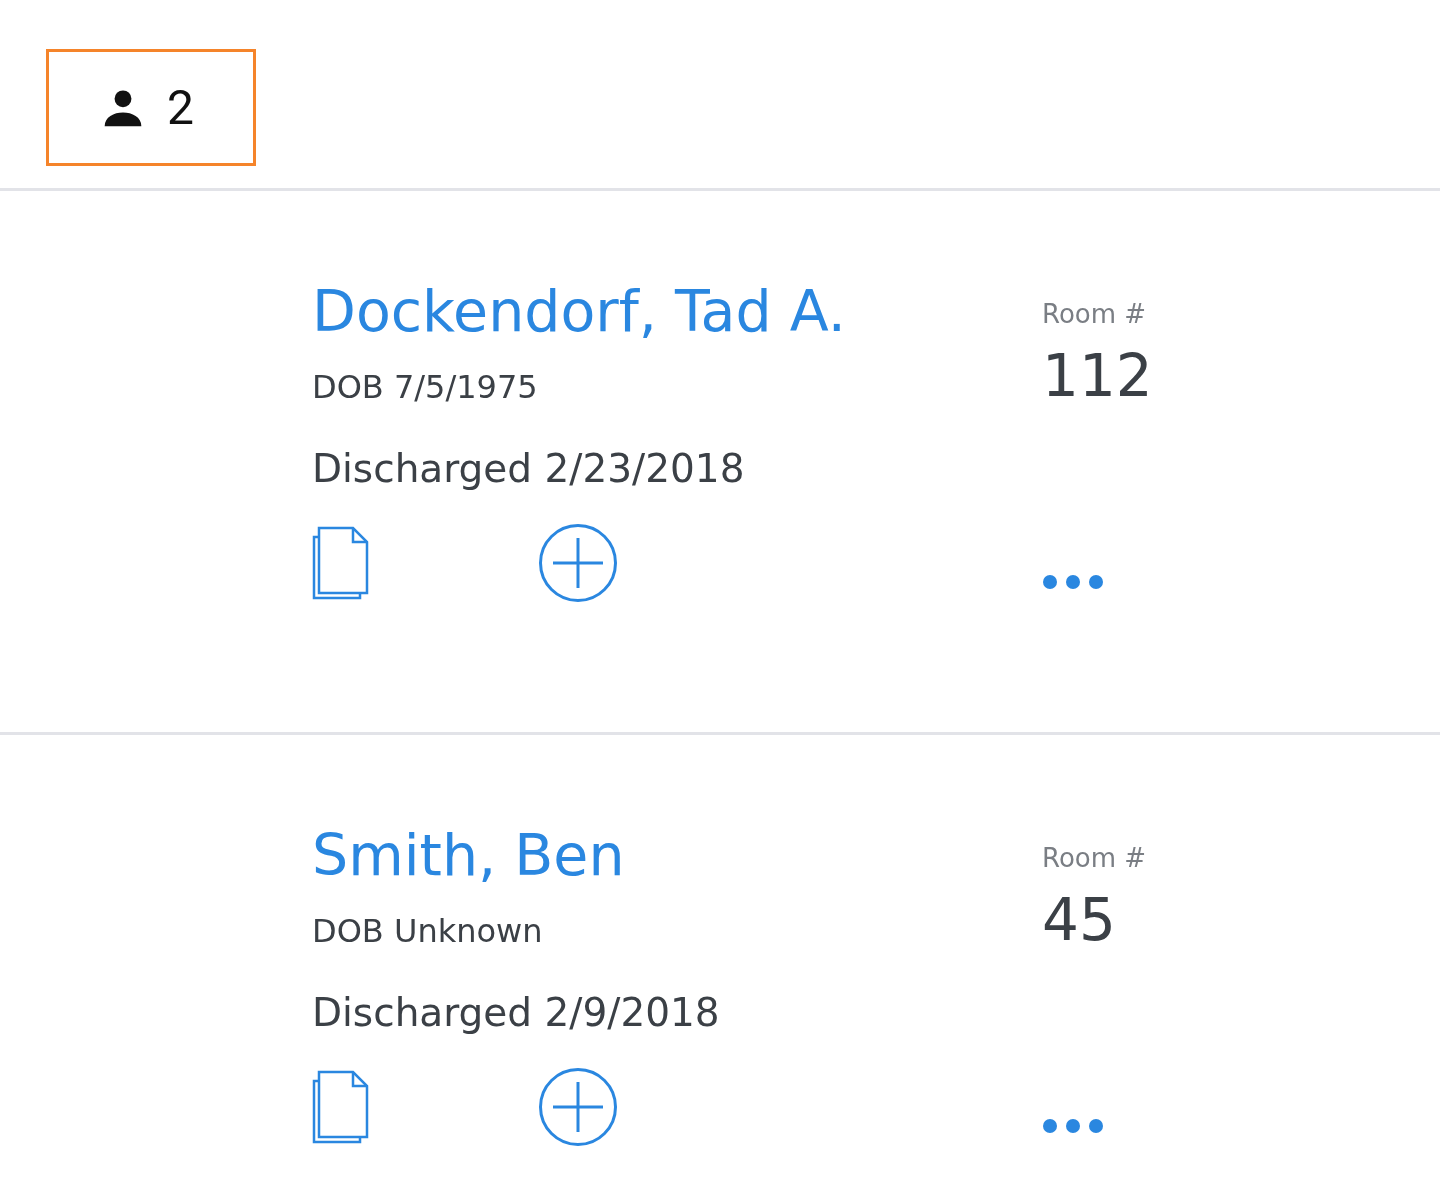 This screenshot has width=1440, height=1200. I want to click on room-number: 112, so click(1098, 376).